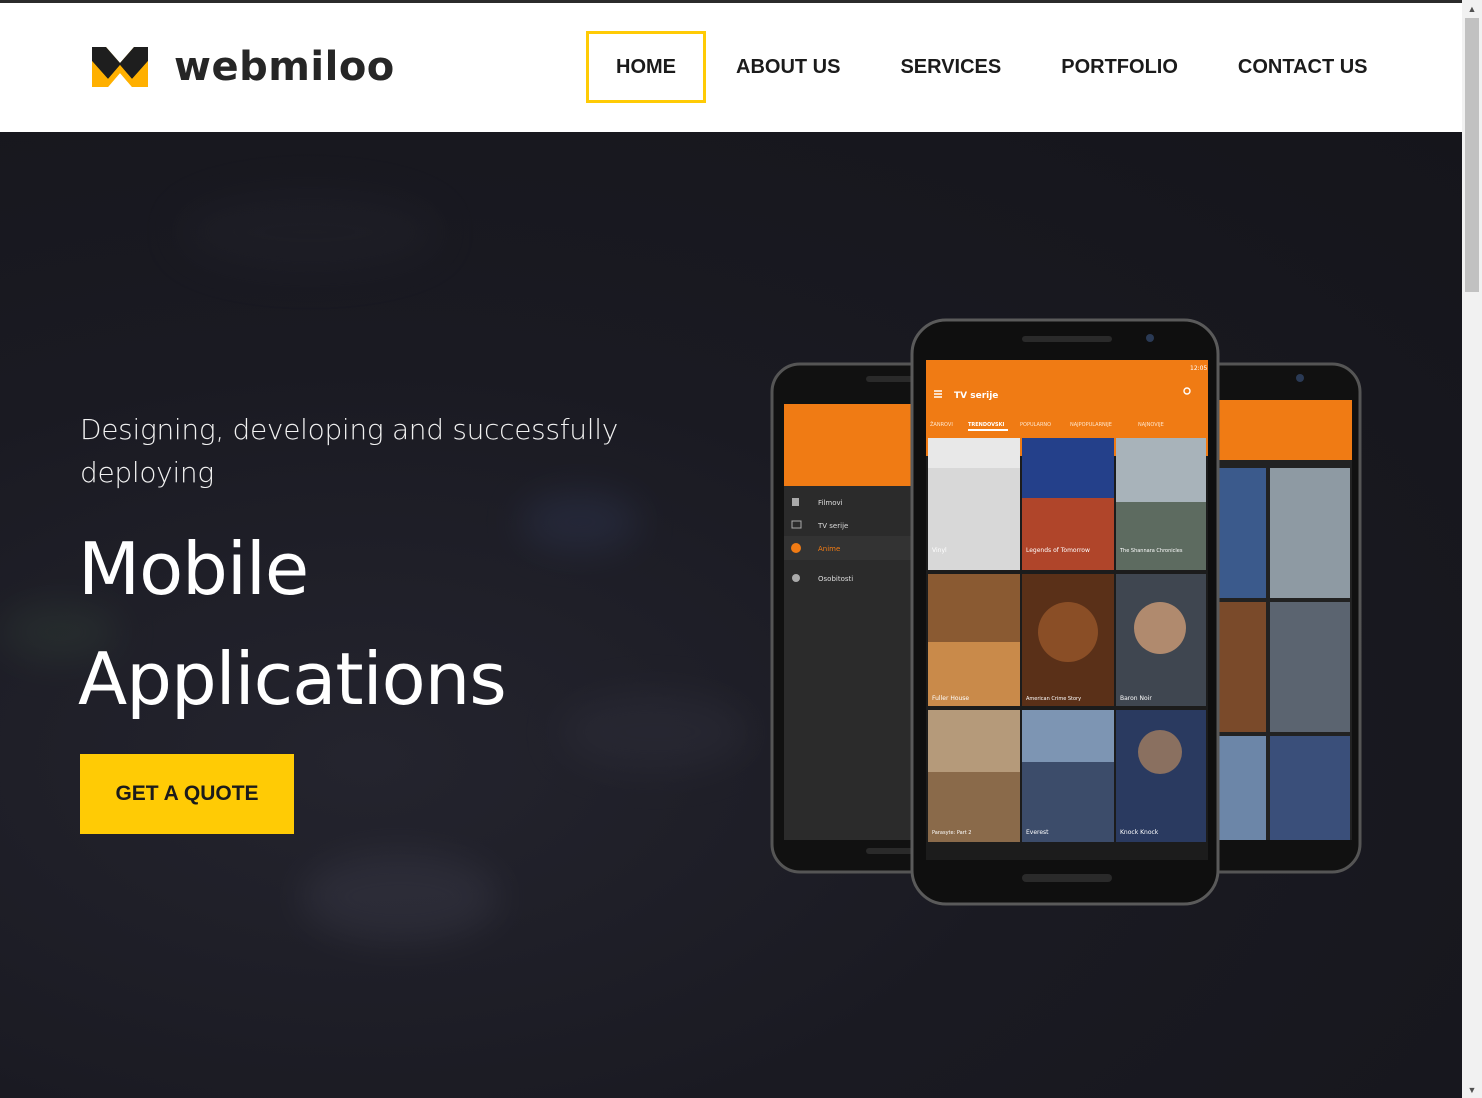 This screenshot has width=1482, height=1098. I want to click on webmiloo-logo-icon, so click(120, 67).